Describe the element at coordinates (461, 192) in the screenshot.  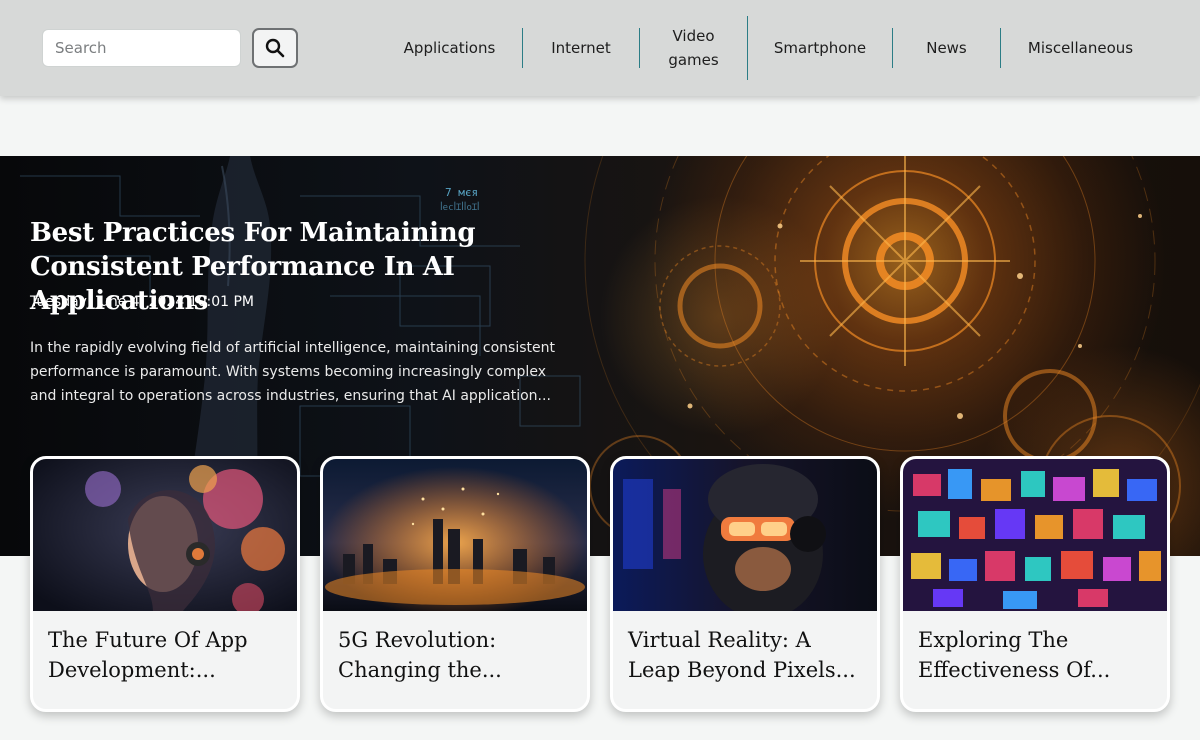
I see `hero-art-text: 7 мєя` at that location.